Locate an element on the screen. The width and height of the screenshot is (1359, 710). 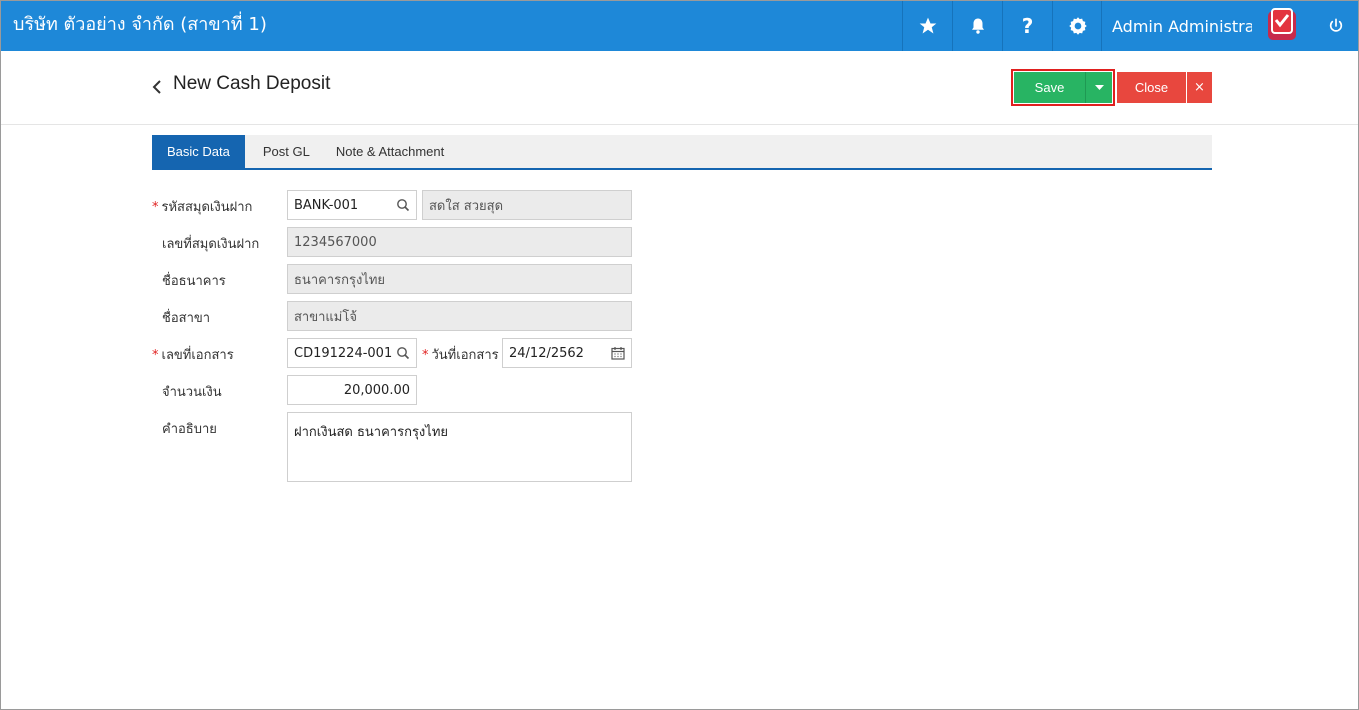
help-icon: ? is located at coordinates (1027, 26).